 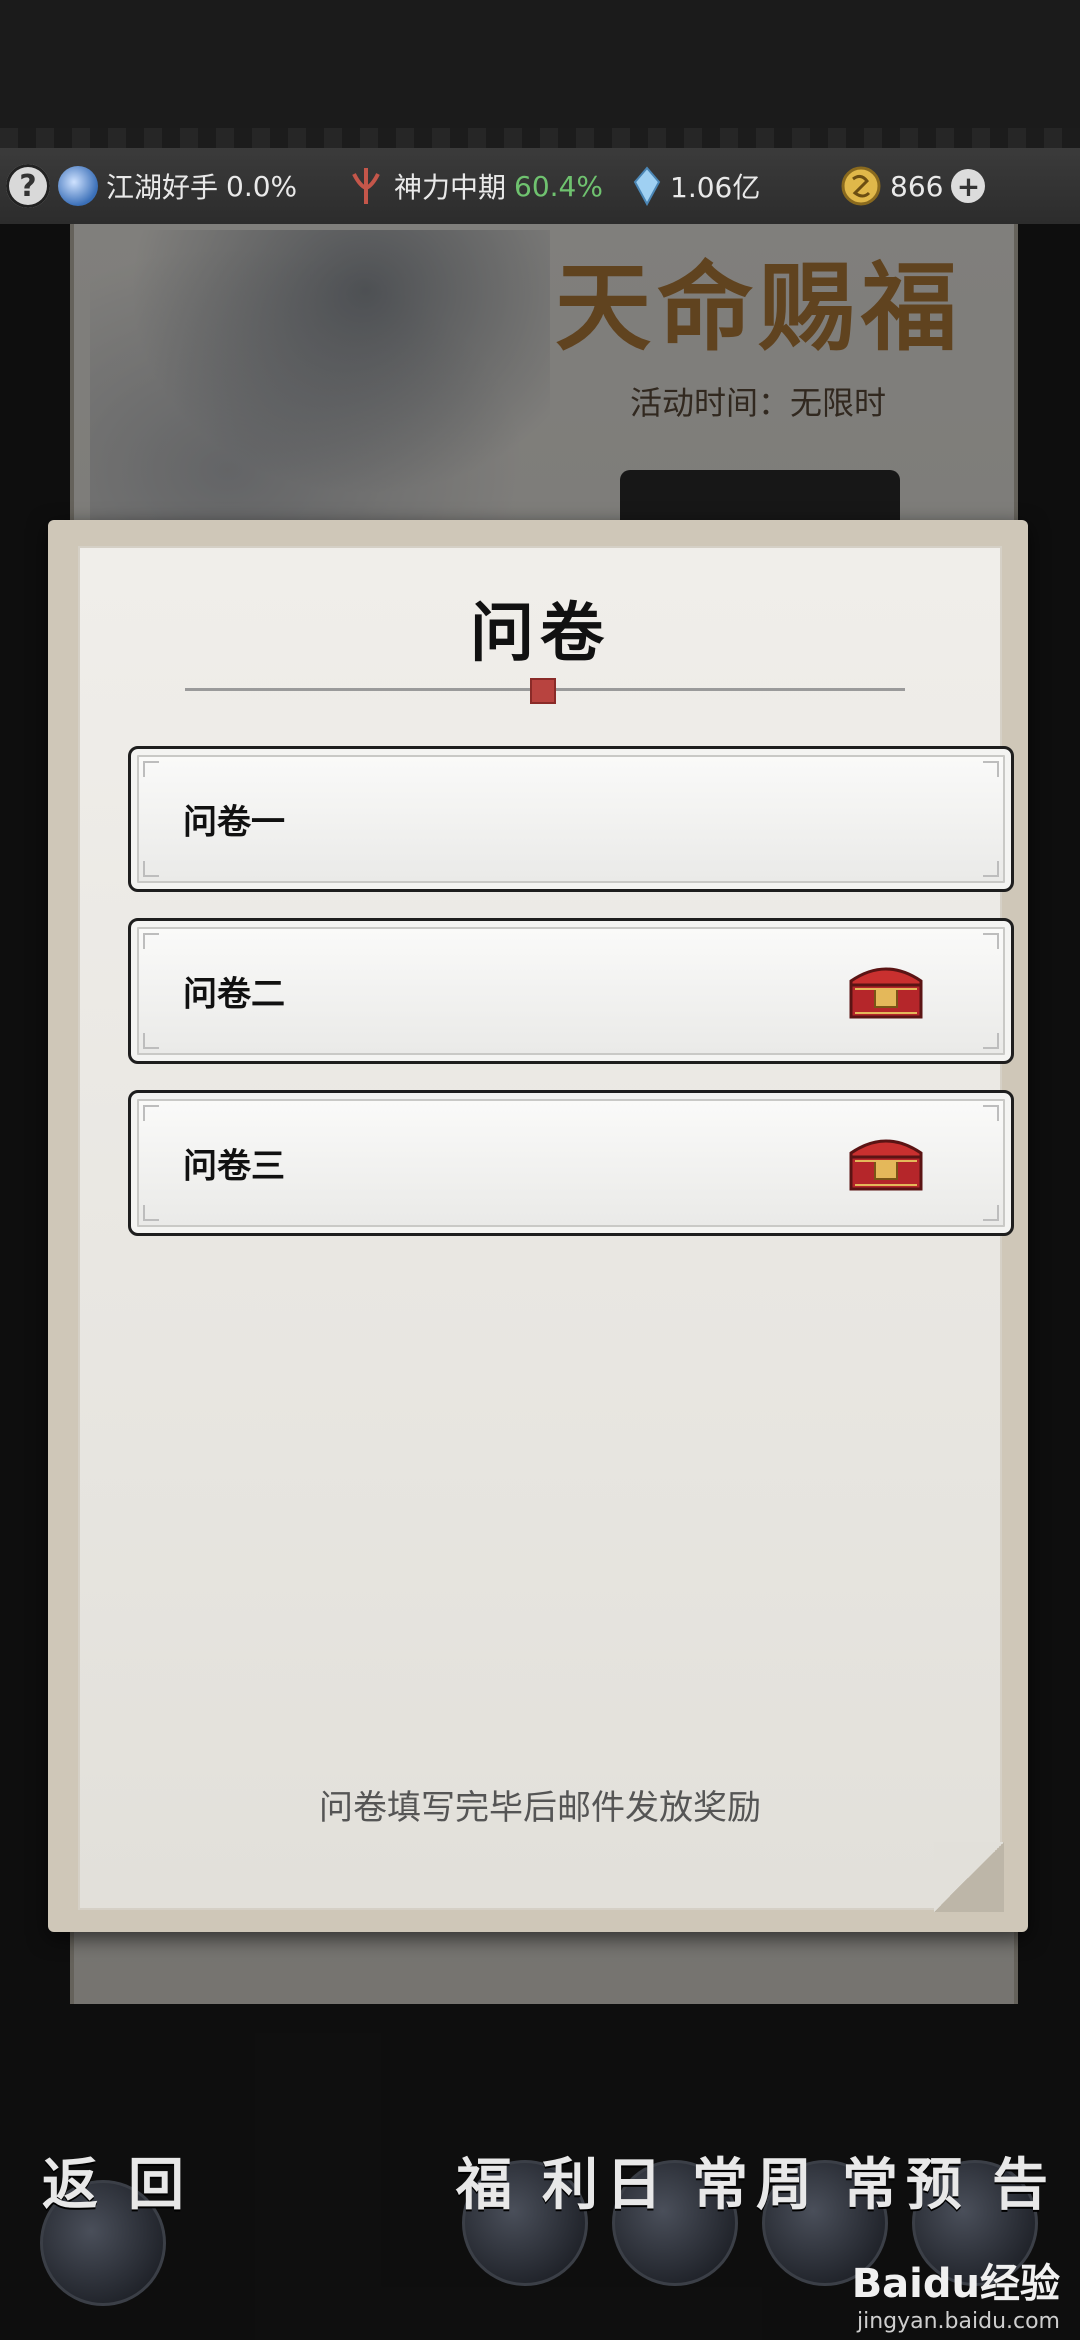 I want to click on page-curl-decoration, so click(x=969, y=1877).